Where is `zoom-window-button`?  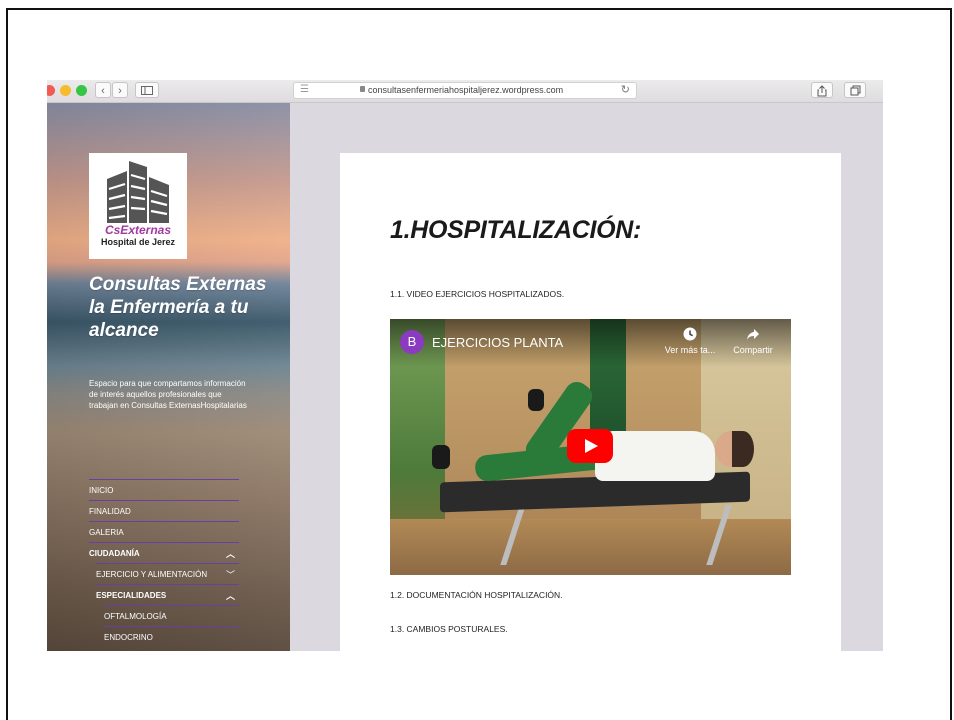 zoom-window-button is located at coordinates (81, 90).